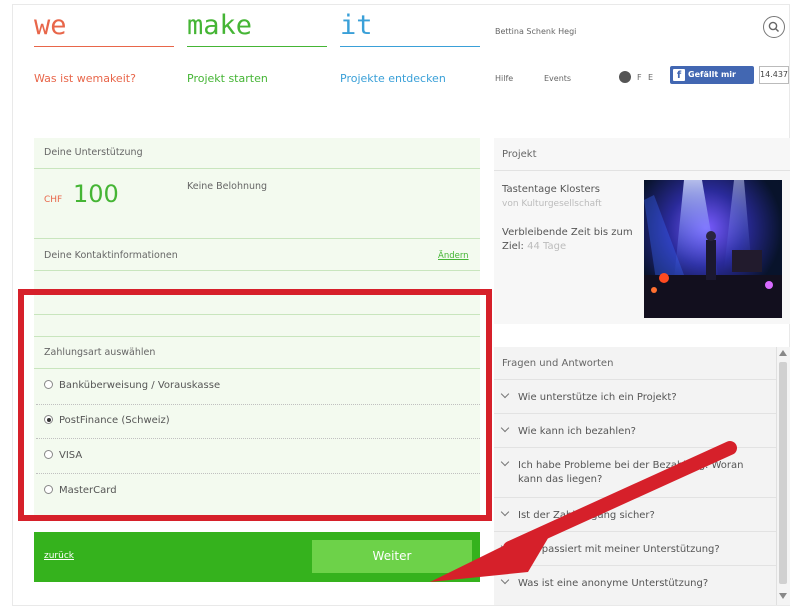 This screenshot has width=802, height=610. I want to click on remaining-label: Verbleibende Zeit bis zum Ziel:, so click(567, 239).